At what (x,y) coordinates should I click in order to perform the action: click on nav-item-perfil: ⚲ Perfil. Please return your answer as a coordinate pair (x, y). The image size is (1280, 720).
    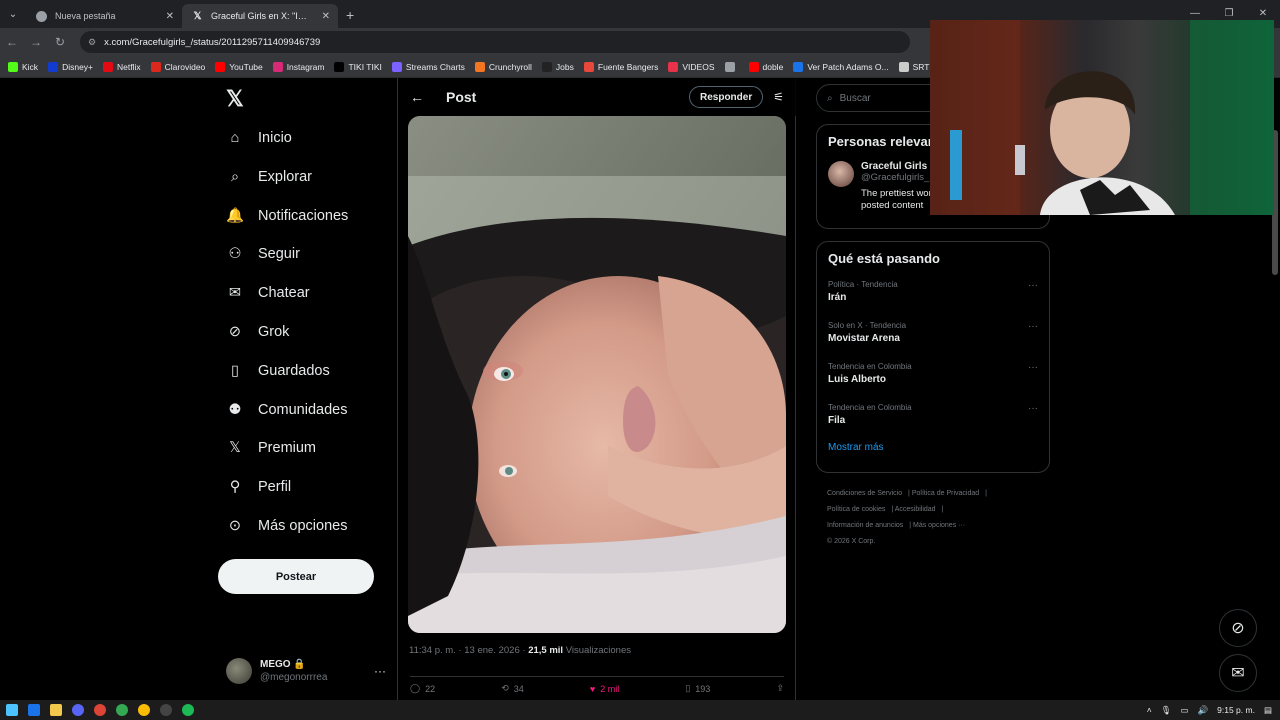
    Looking at the image, I should click on (258, 487).